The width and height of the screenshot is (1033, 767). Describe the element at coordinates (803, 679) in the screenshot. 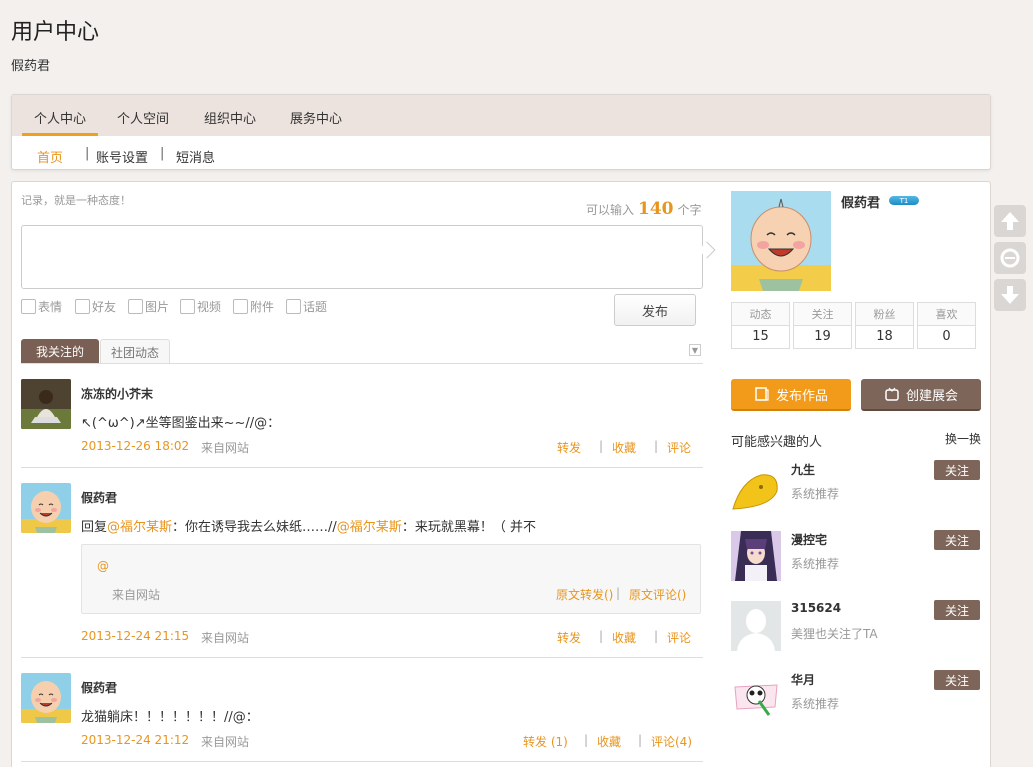

I see `recommend-name: 华月` at that location.